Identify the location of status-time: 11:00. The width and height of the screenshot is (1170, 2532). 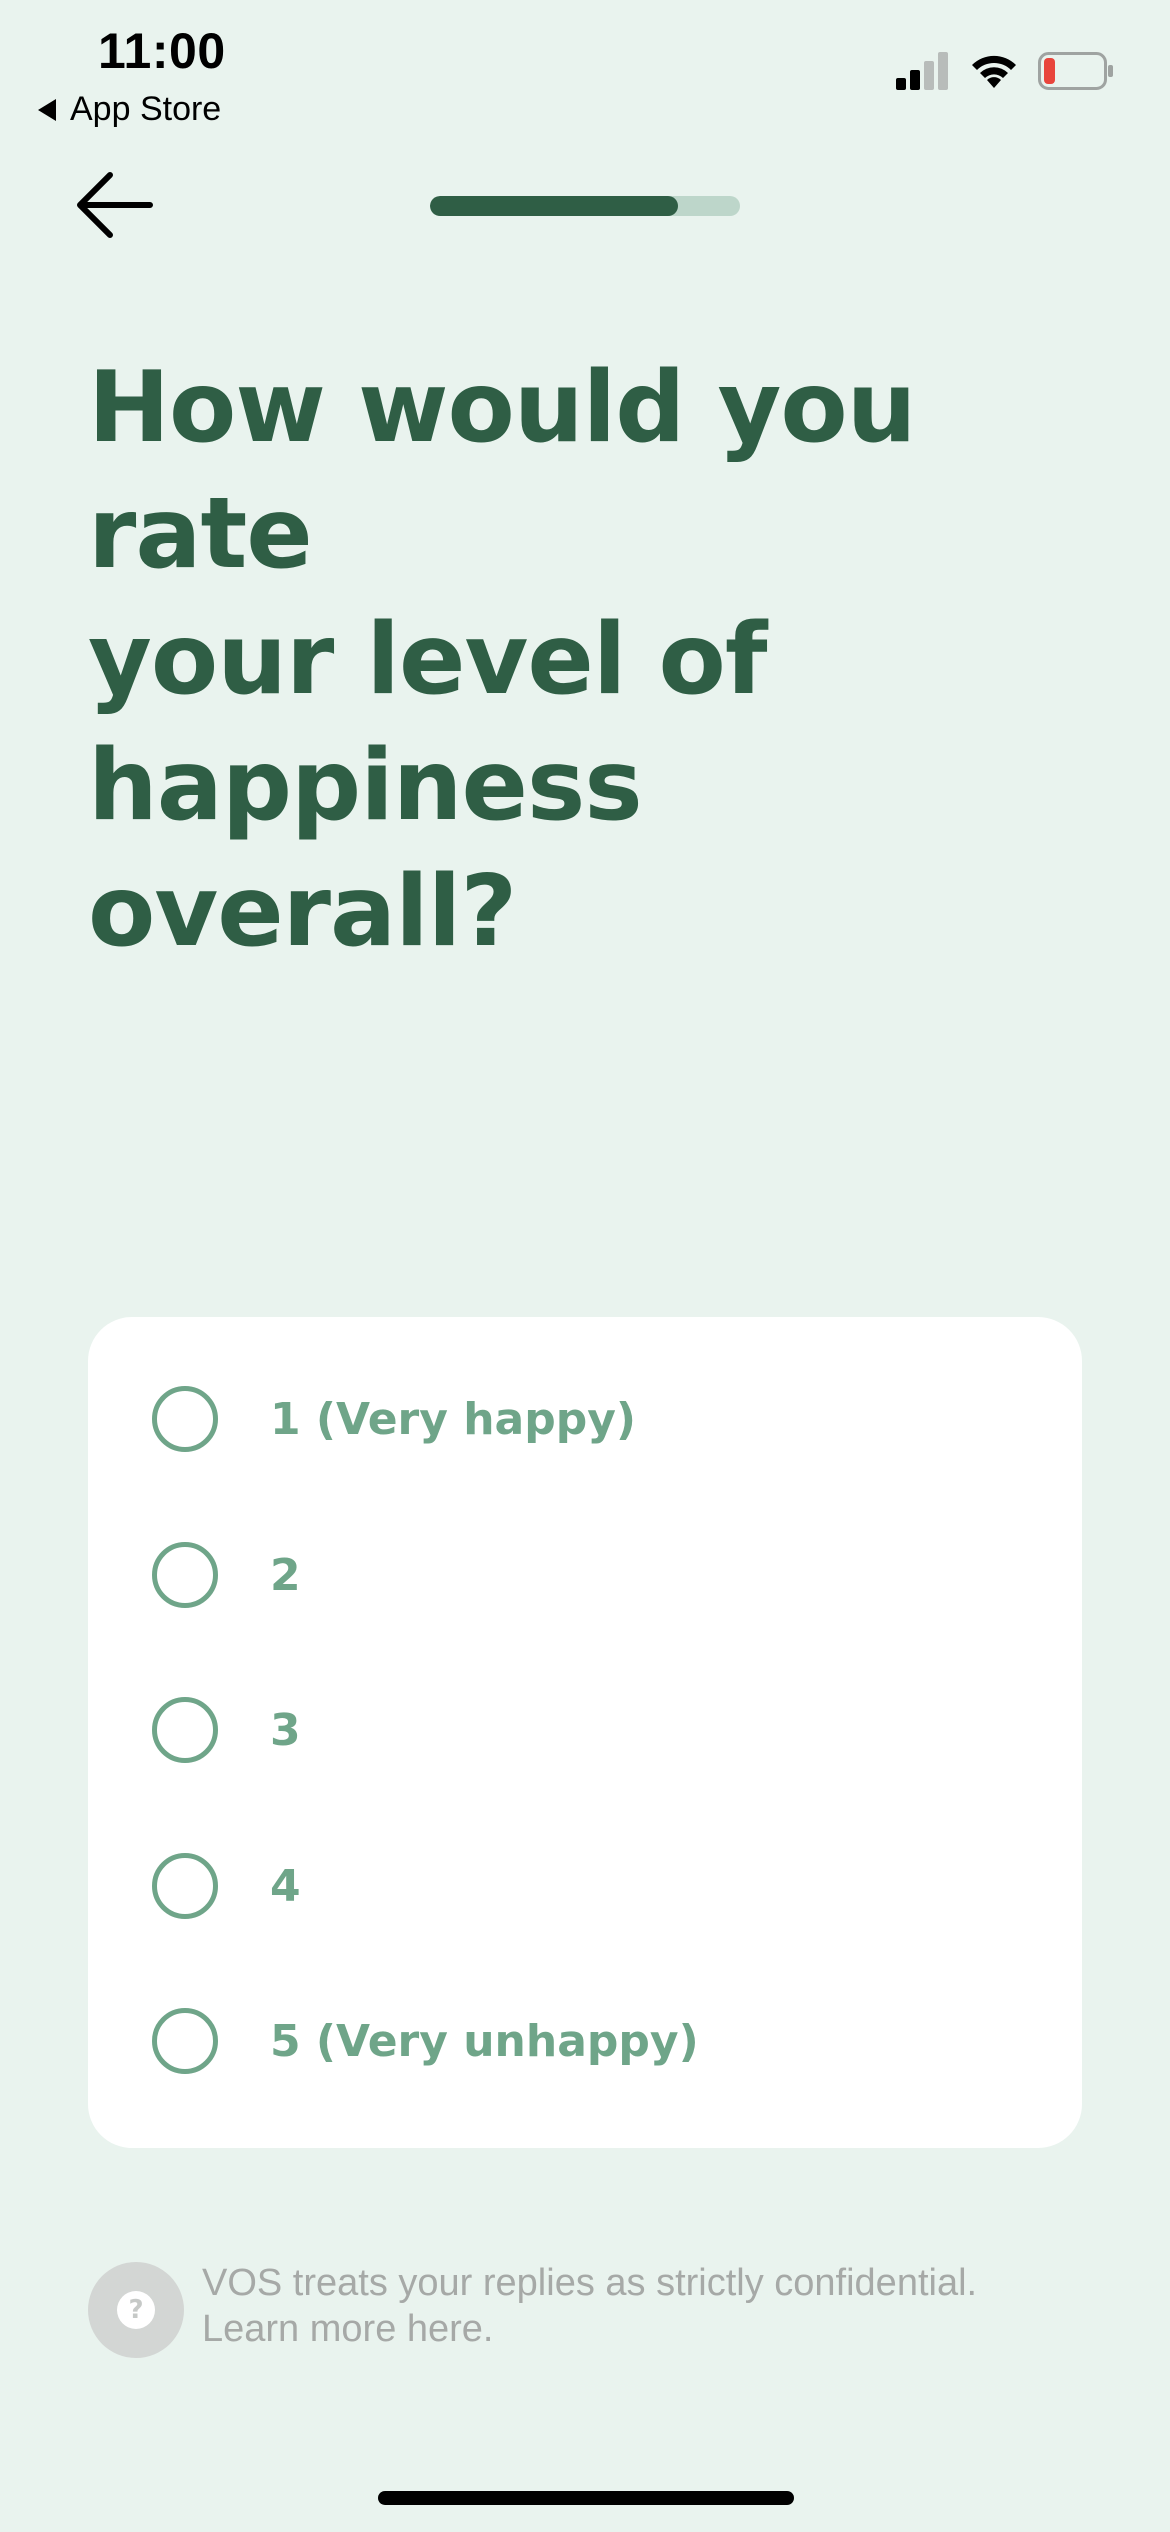
(162, 51).